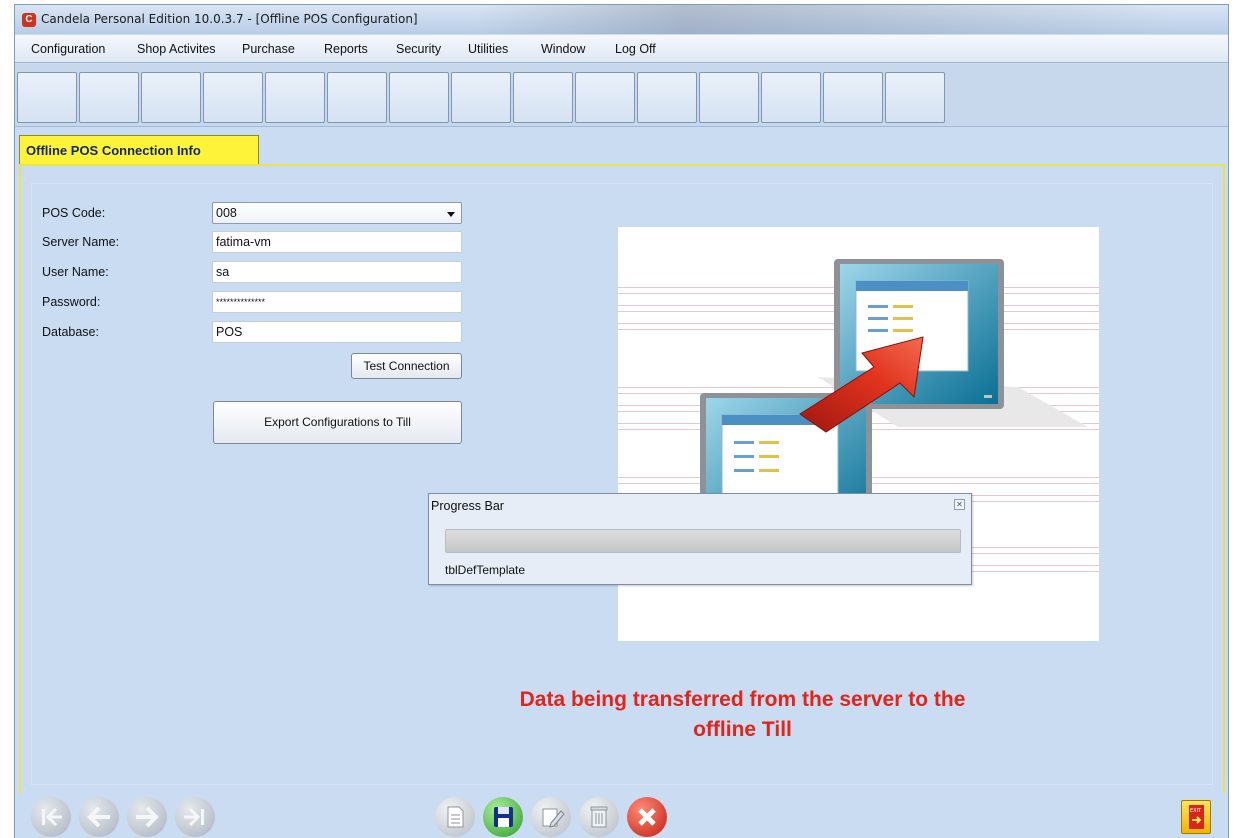 The image size is (1243, 838). What do you see at coordinates (71, 302) in the screenshot?
I see `password-label: Password:` at bounding box center [71, 302].